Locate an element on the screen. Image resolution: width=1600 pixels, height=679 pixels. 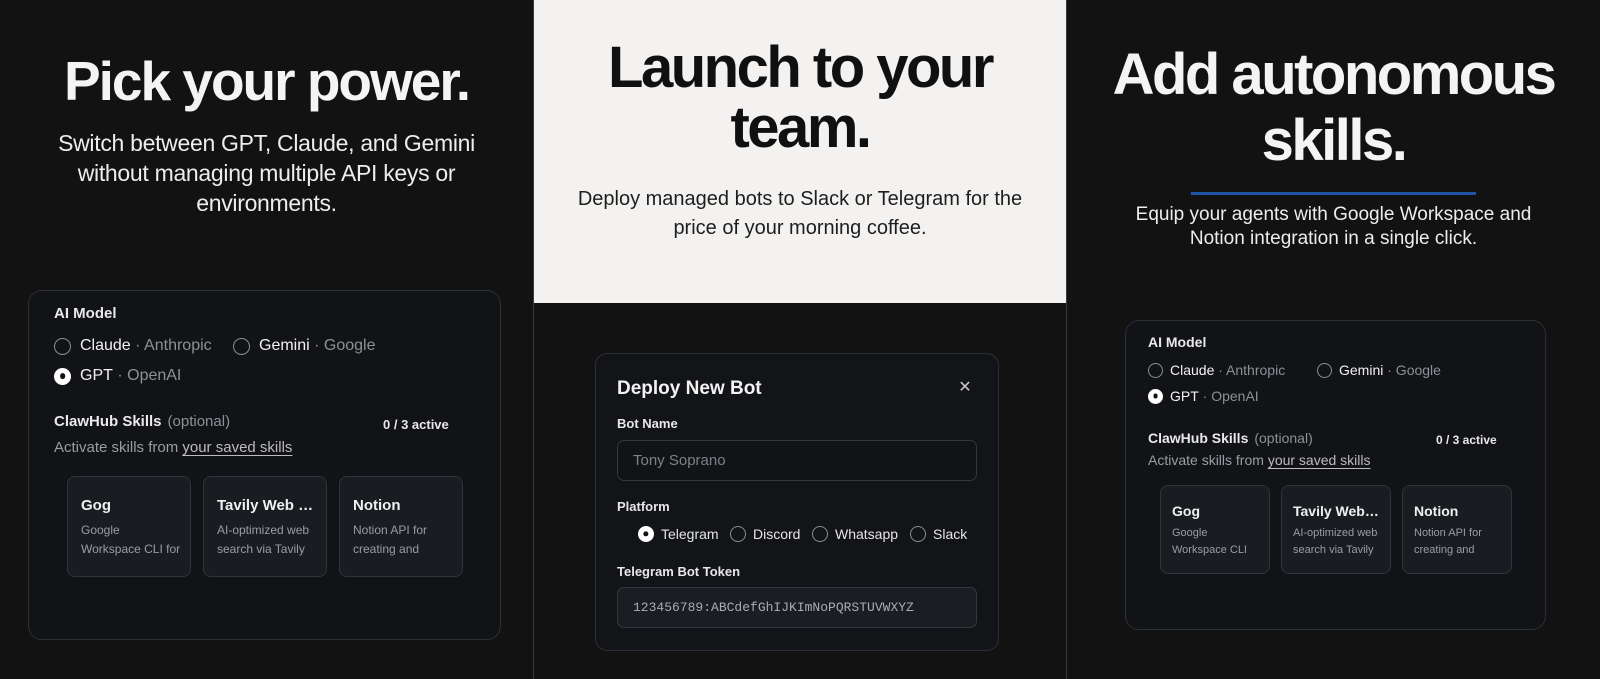
dialog-title: Deploy New Bot is located at coordinates (689, 388).